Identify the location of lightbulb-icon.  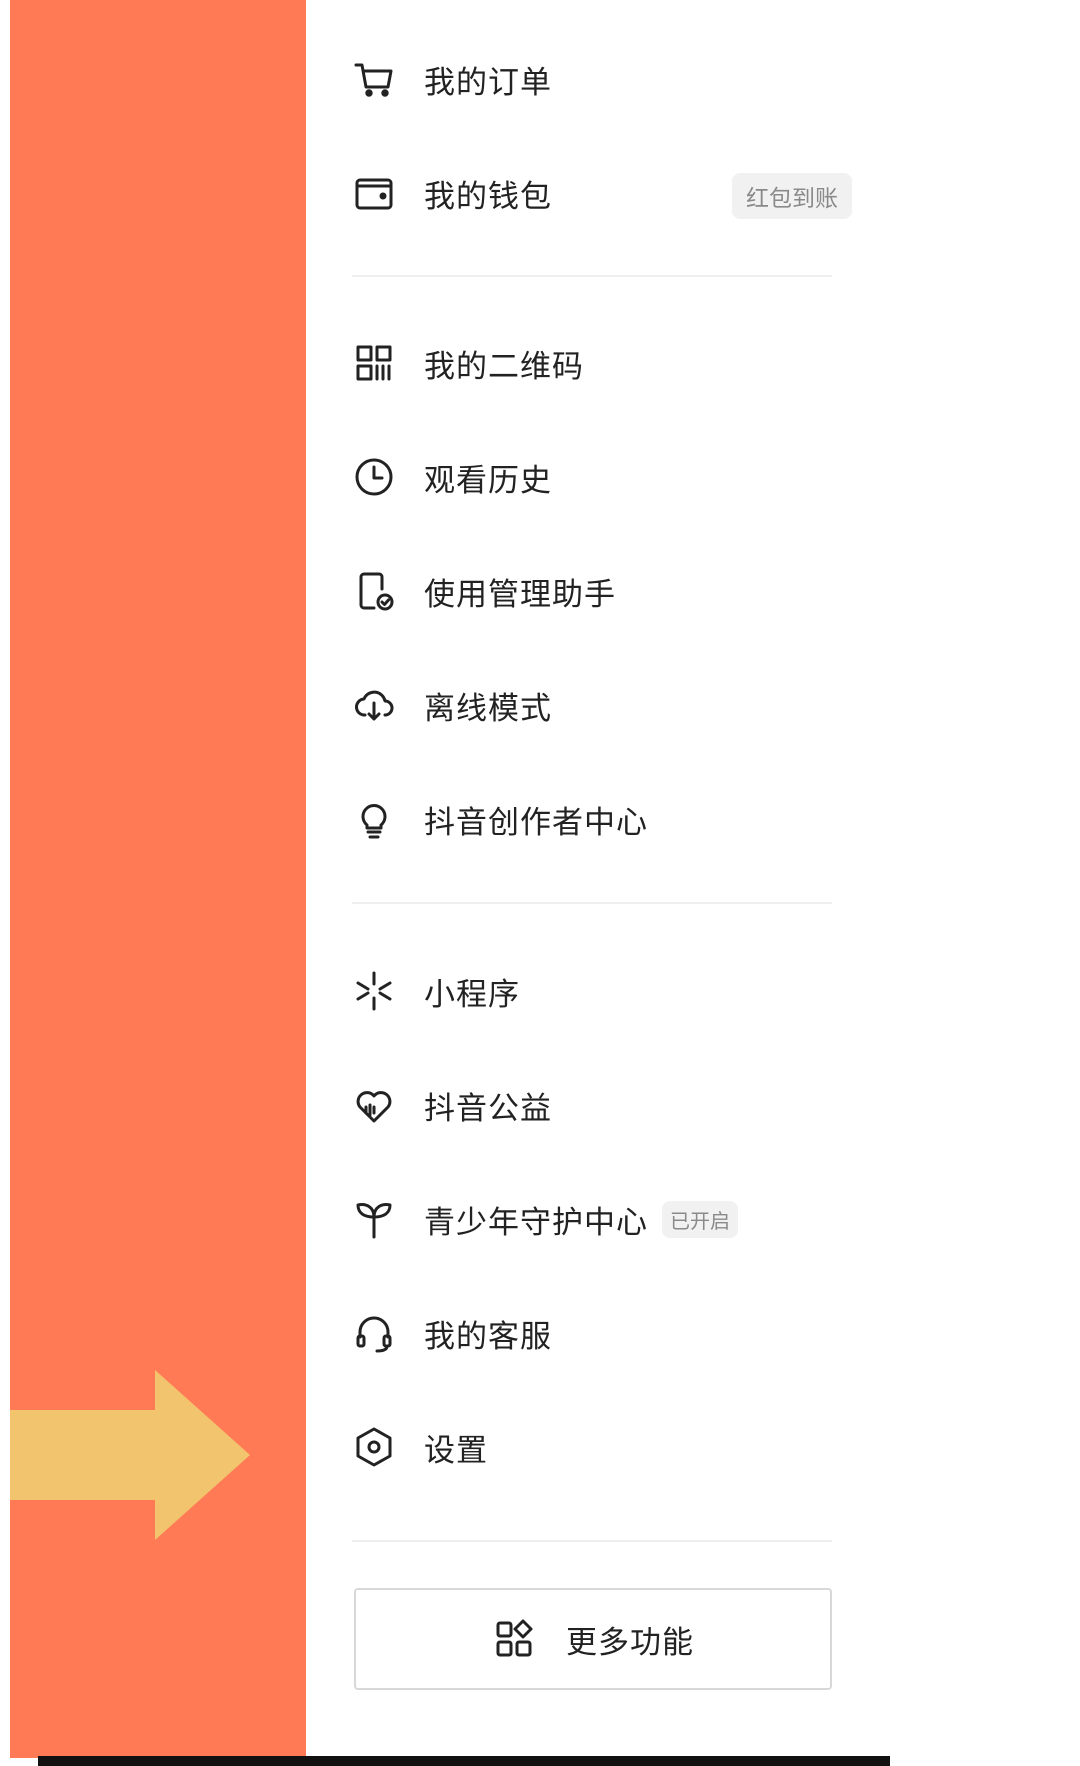
(374, 819).